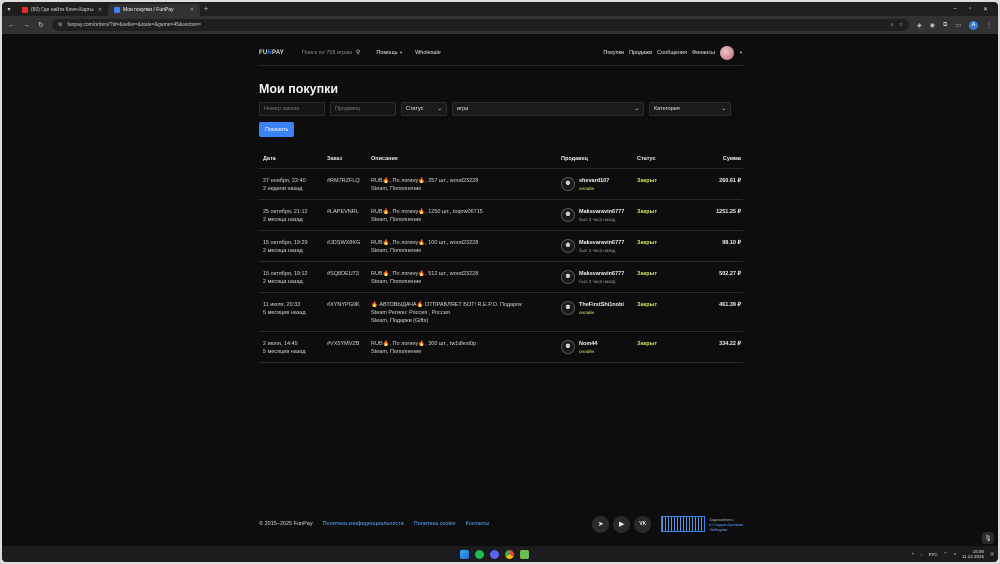 The image size is (1000, 564). What do you see at coordinates (345, 277) in the screenshot?
I see `order-id: #SQ8DEU73` at bounding box center [345, 277].